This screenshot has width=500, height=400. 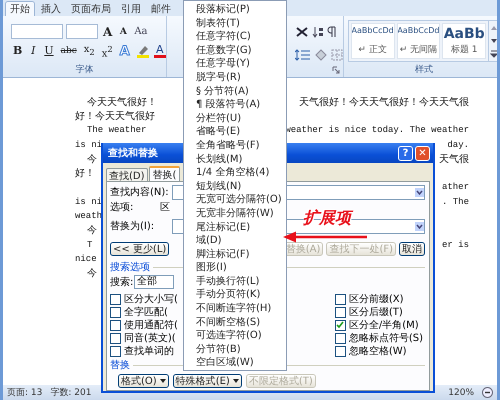 I want to click on menu-item: 脱字号(R), so click(x=235, y=77).